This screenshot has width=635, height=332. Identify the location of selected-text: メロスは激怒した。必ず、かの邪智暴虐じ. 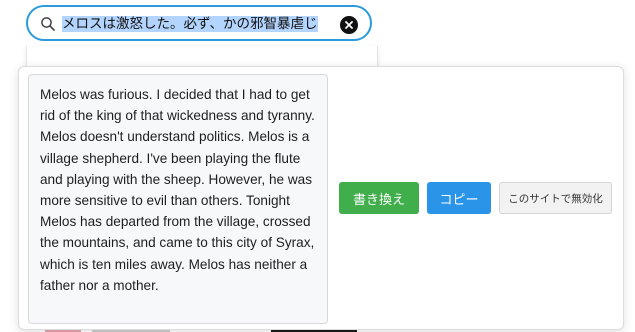
(190, 24).